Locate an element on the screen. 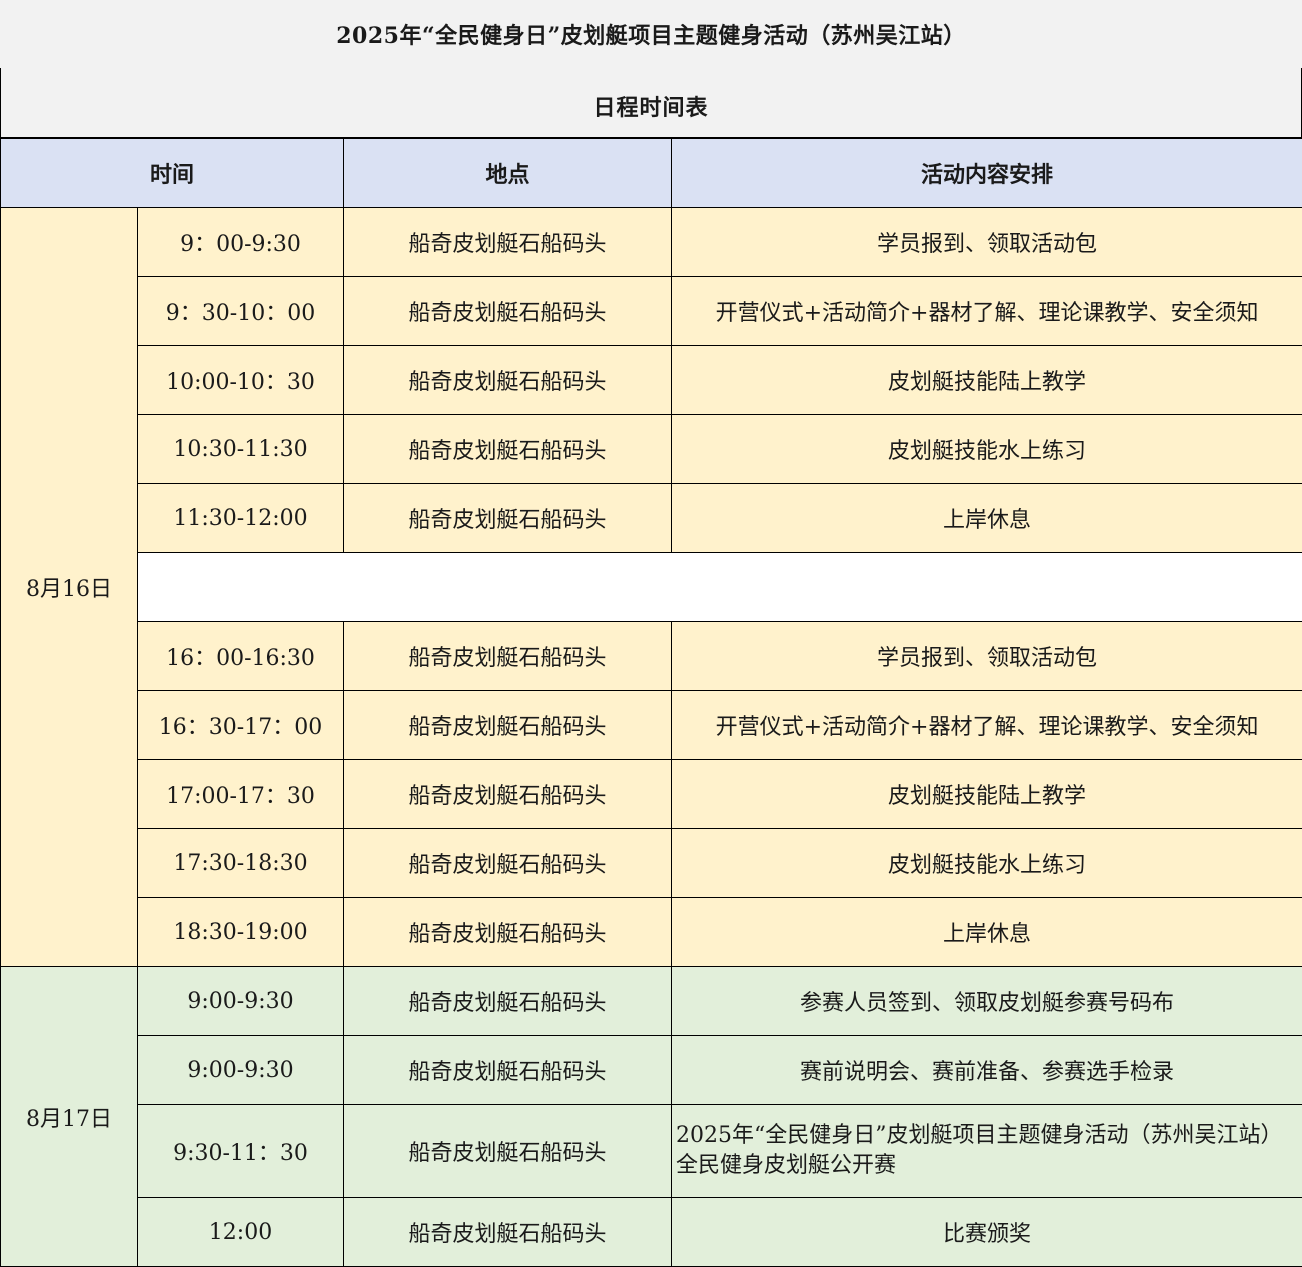 This screenshot has width=1302, height=1267. table-row: 9:00-9:30 船奇皮划艇石船码头 赛前说明会、赛前准备、参赛选手检录 is located at coordinates (651, 1070).